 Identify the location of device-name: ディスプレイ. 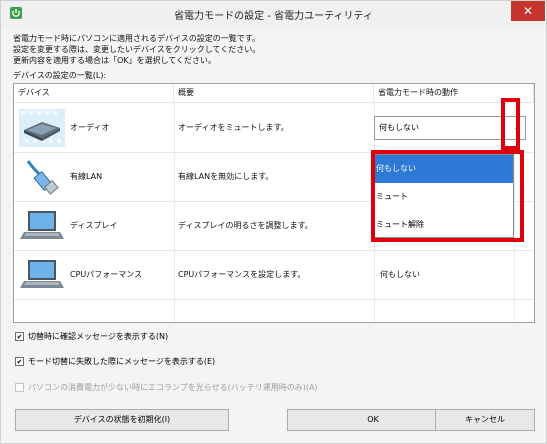
(94, 225).